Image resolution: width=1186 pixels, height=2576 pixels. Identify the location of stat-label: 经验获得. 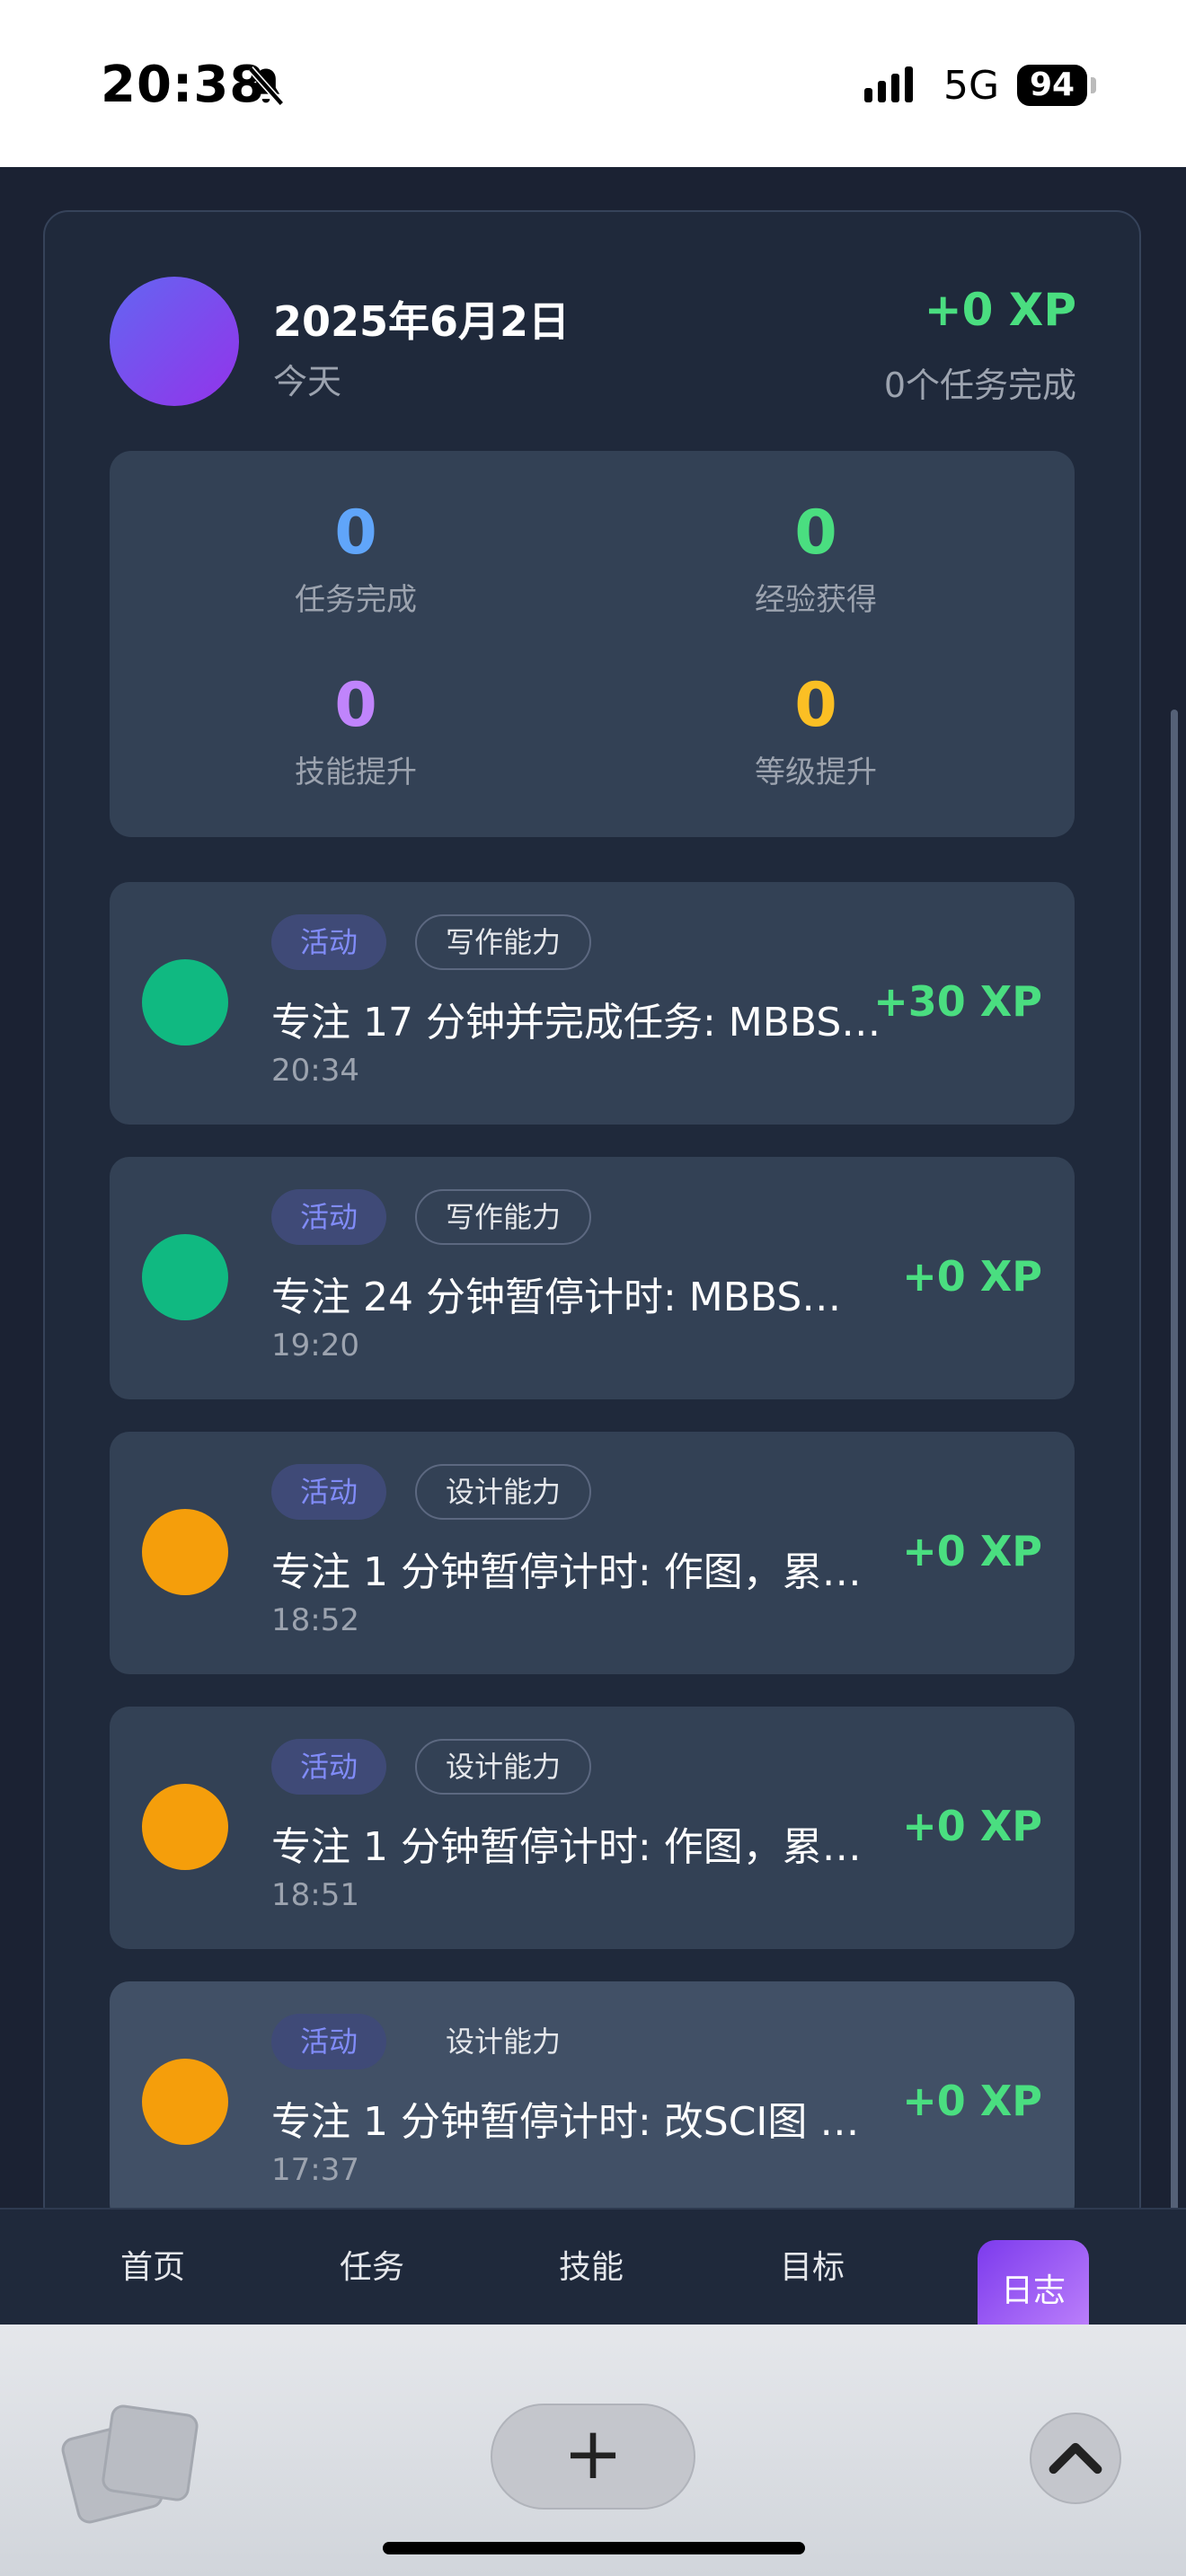
(816, 600).